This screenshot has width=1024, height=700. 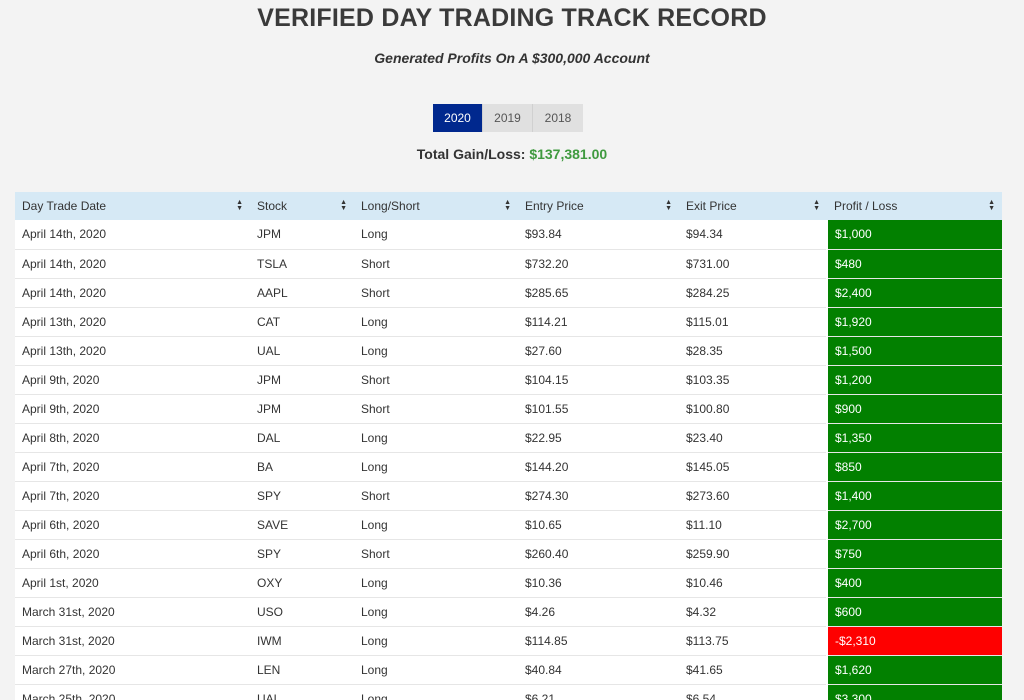 I want to click on cell-profit-loss: $3,300, so click(x=914, y=692).